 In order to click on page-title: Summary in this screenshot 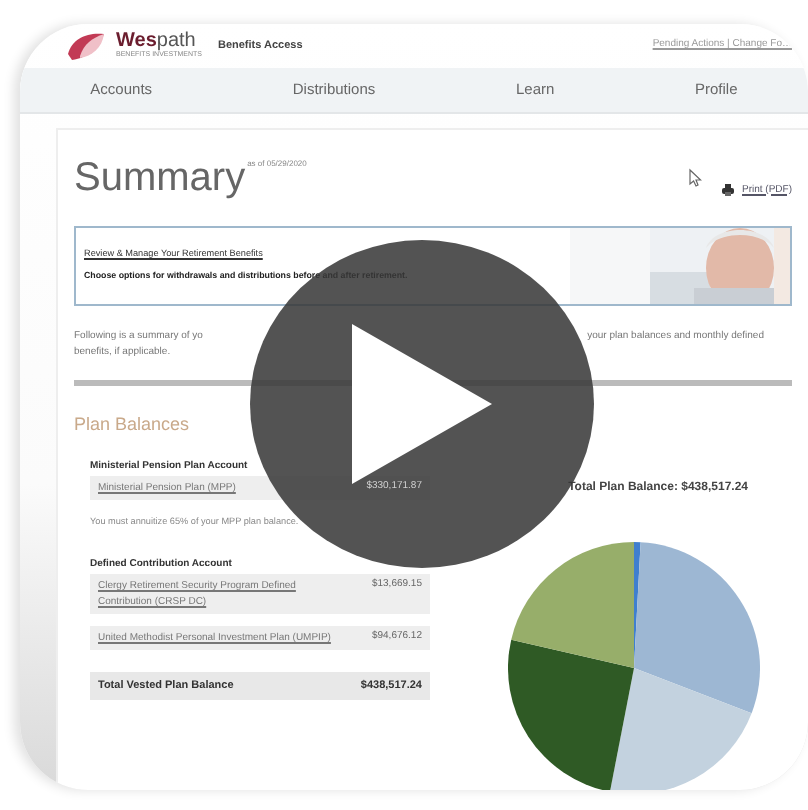, I will do `click(160, 178)`.